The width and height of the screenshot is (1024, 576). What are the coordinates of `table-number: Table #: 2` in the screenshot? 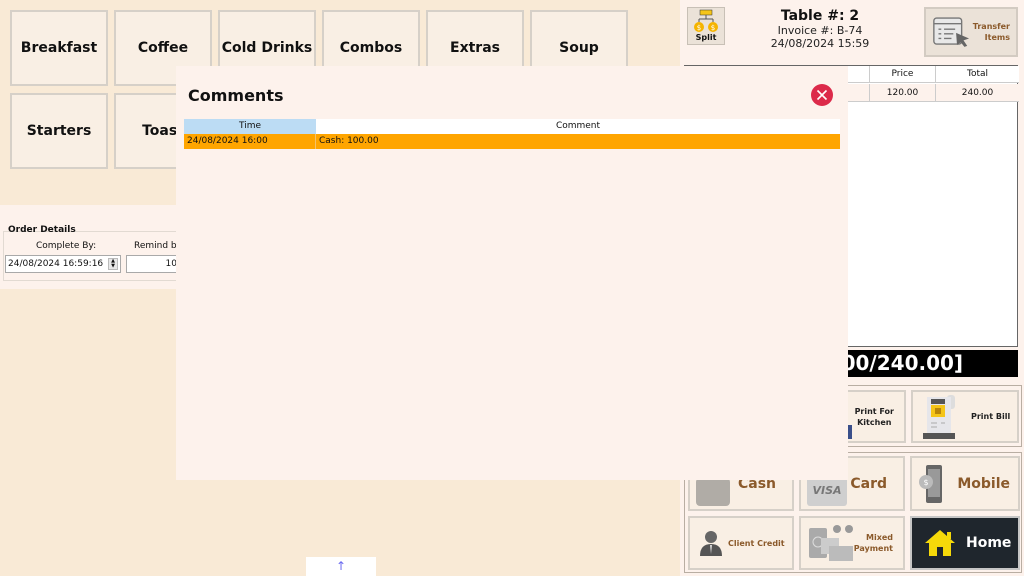 It's located at (820, 16).